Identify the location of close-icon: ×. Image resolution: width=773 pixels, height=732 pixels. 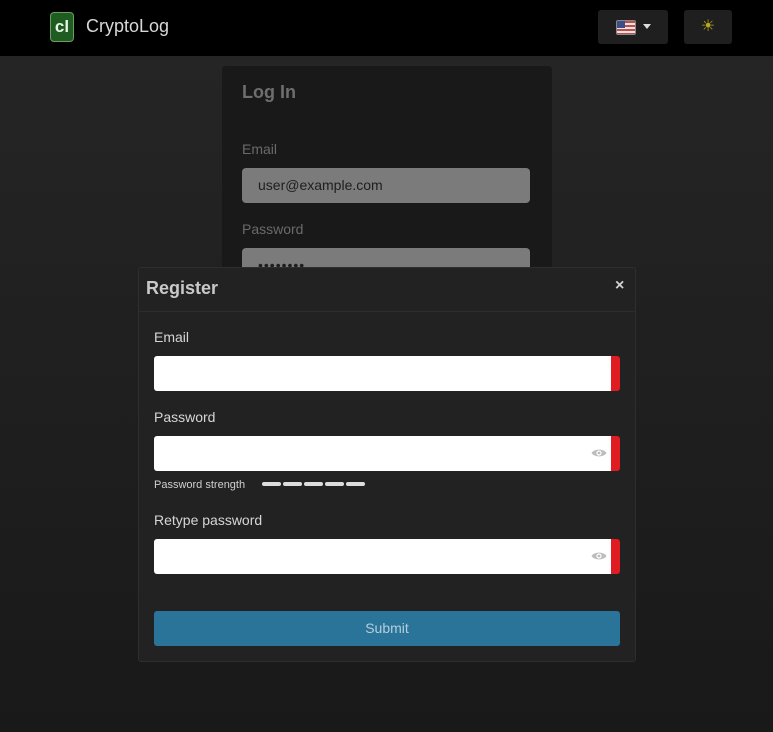
(620, 285).